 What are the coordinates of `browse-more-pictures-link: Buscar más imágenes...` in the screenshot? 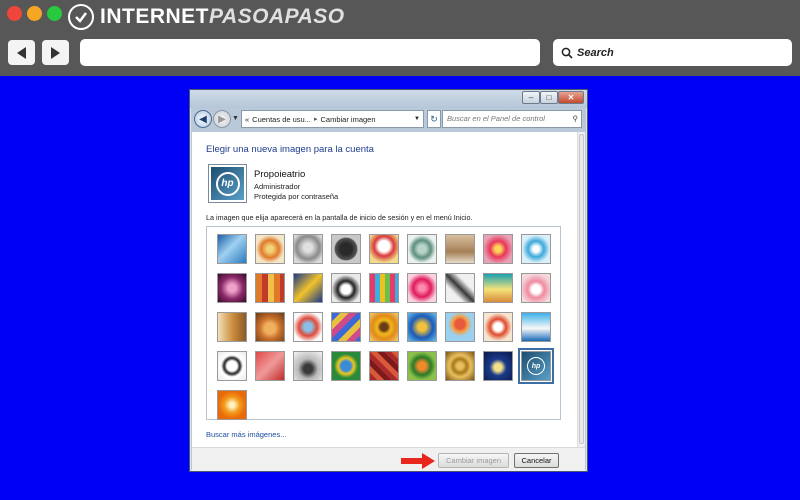 It's located at (246, 434).